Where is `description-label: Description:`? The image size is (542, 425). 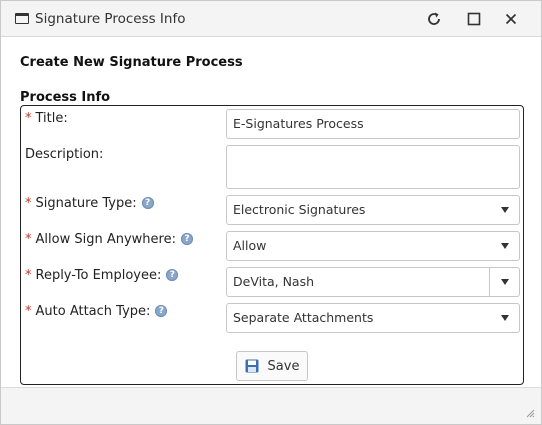 description-label: Description: is located at coordinates (64, 154).